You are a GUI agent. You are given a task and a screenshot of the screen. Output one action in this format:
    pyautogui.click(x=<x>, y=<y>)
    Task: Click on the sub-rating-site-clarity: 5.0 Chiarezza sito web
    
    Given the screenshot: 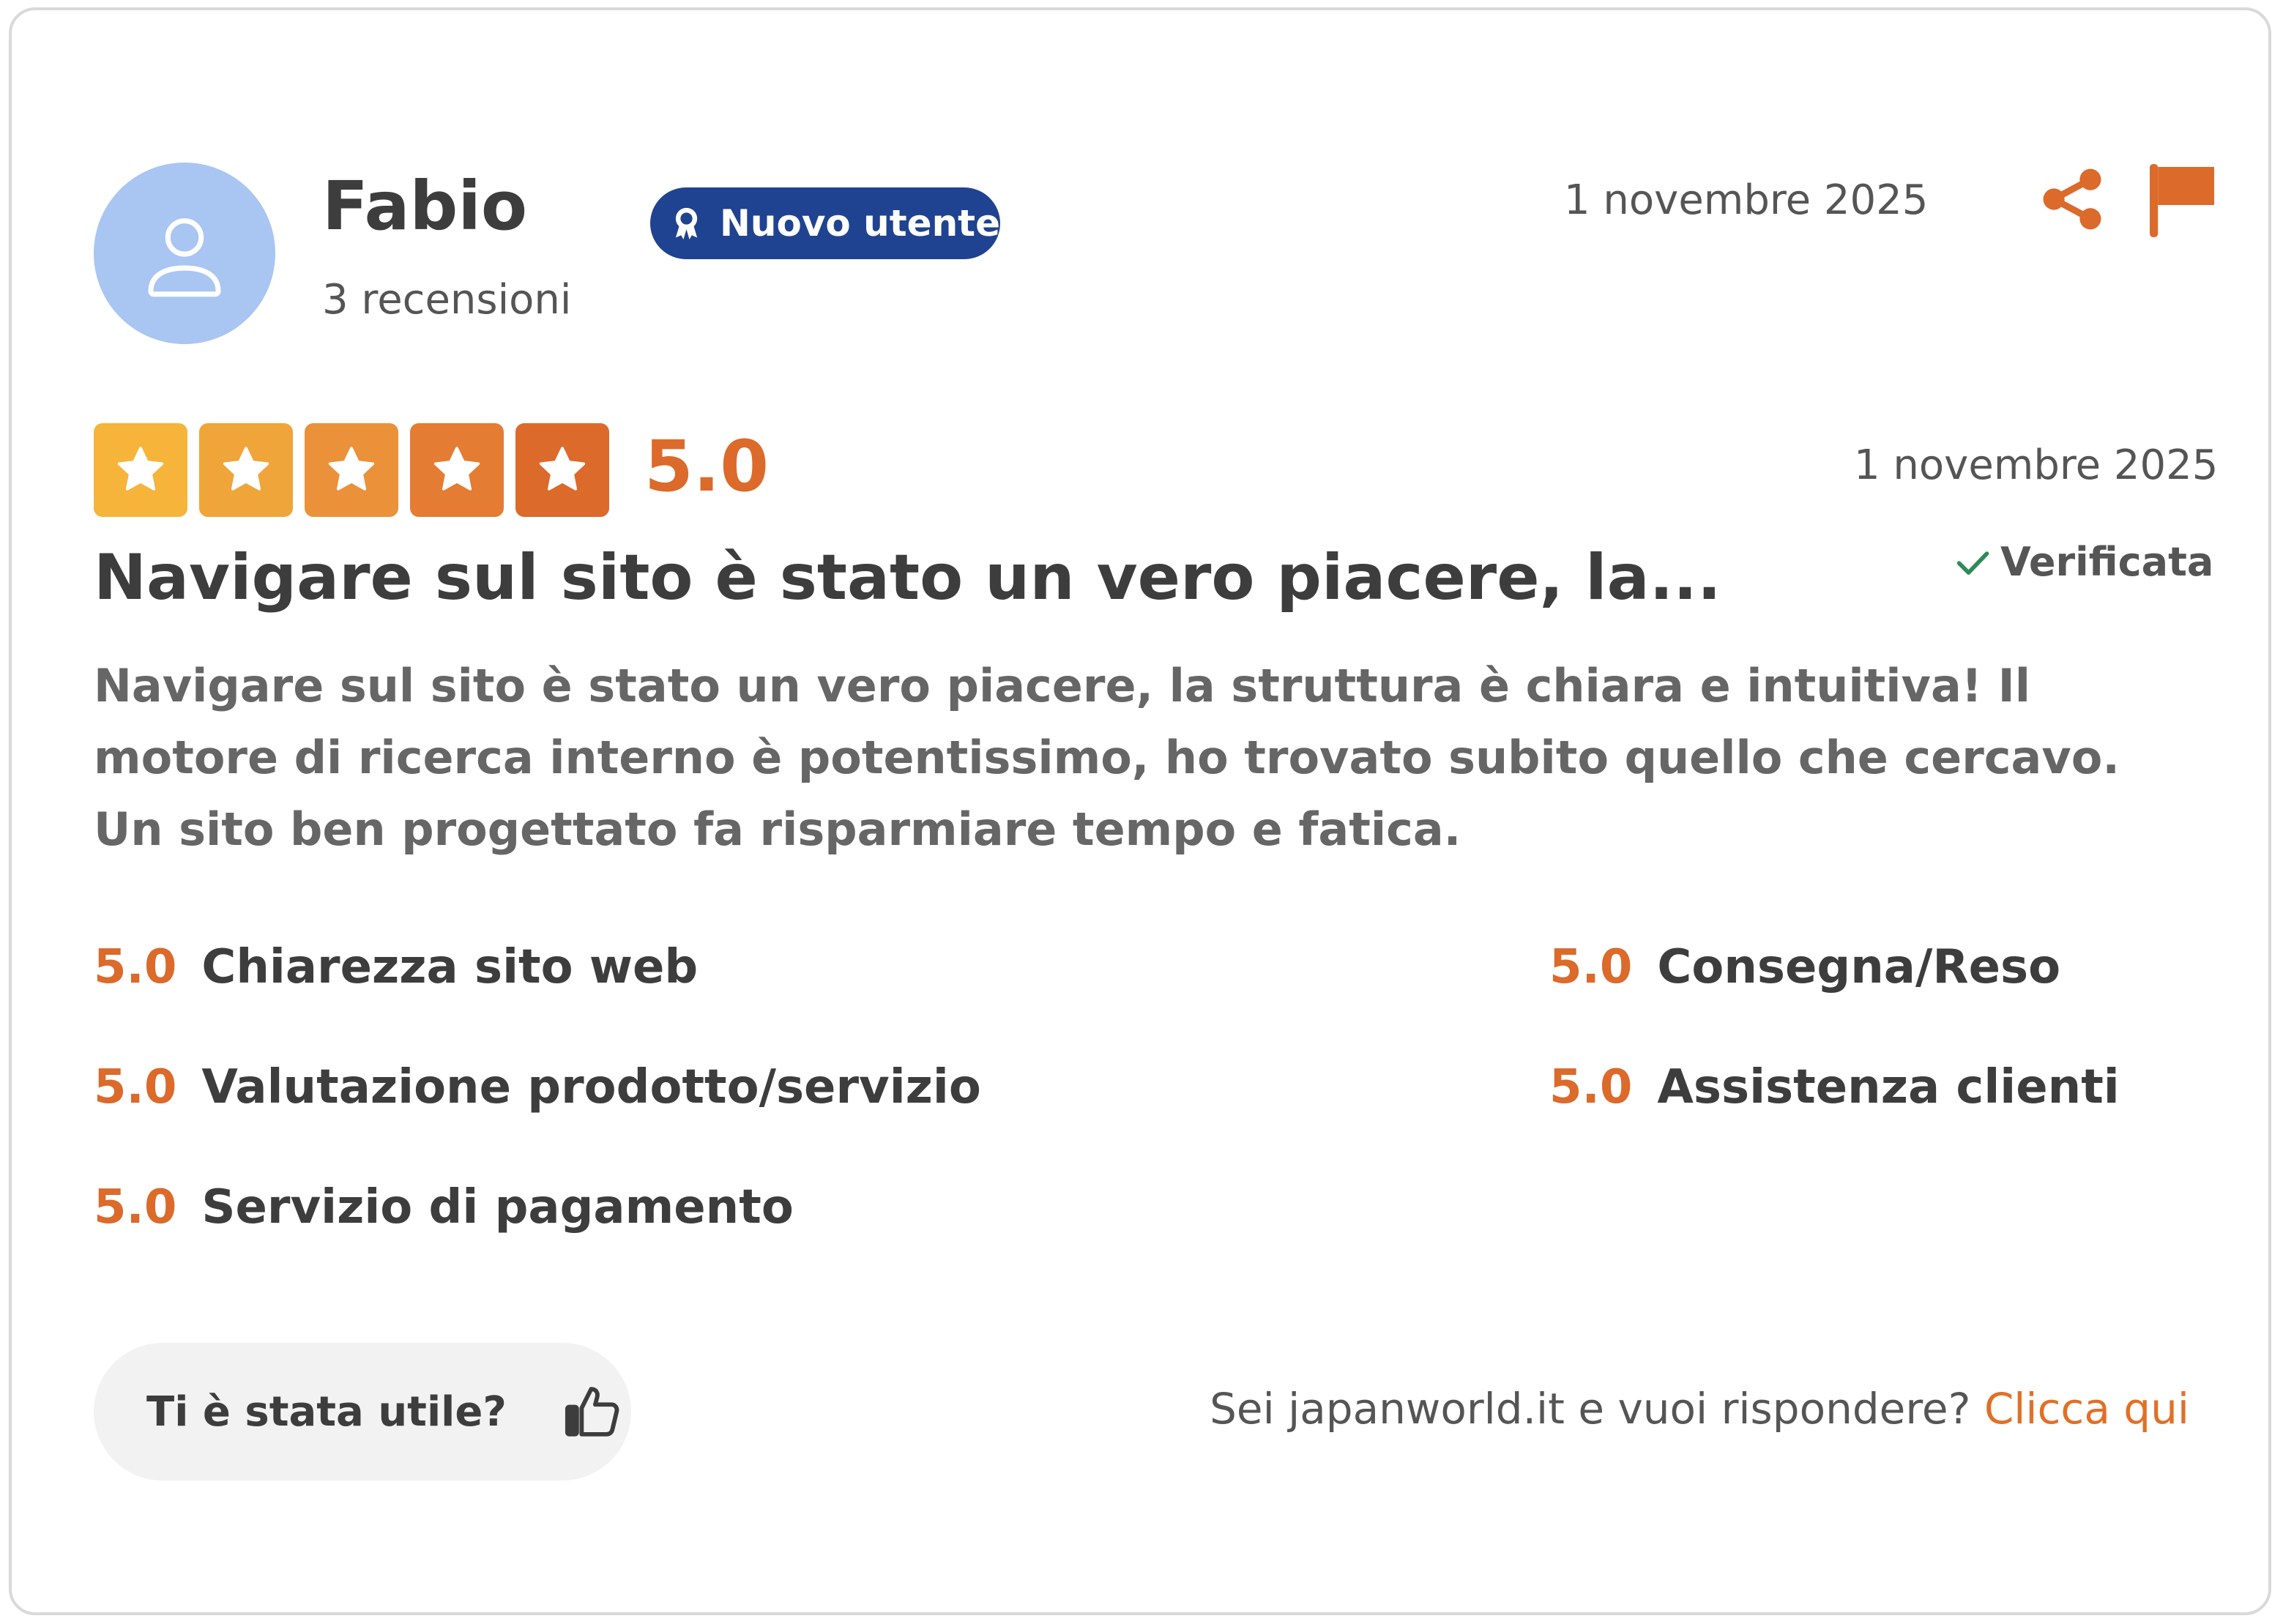 What is the action you would take?
    pyautogui.click(x=396, y=967)
    